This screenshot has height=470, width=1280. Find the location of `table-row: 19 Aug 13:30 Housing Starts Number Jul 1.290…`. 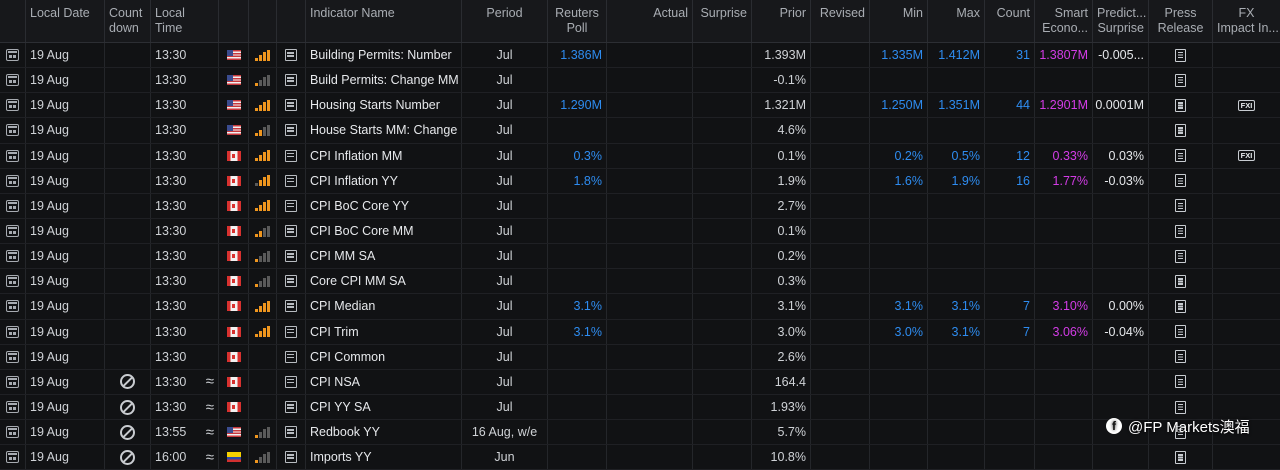

table-row: 19 Aug 13:30 Housing Starts Number Jul 1.290… is located at coordinates (640, 106).